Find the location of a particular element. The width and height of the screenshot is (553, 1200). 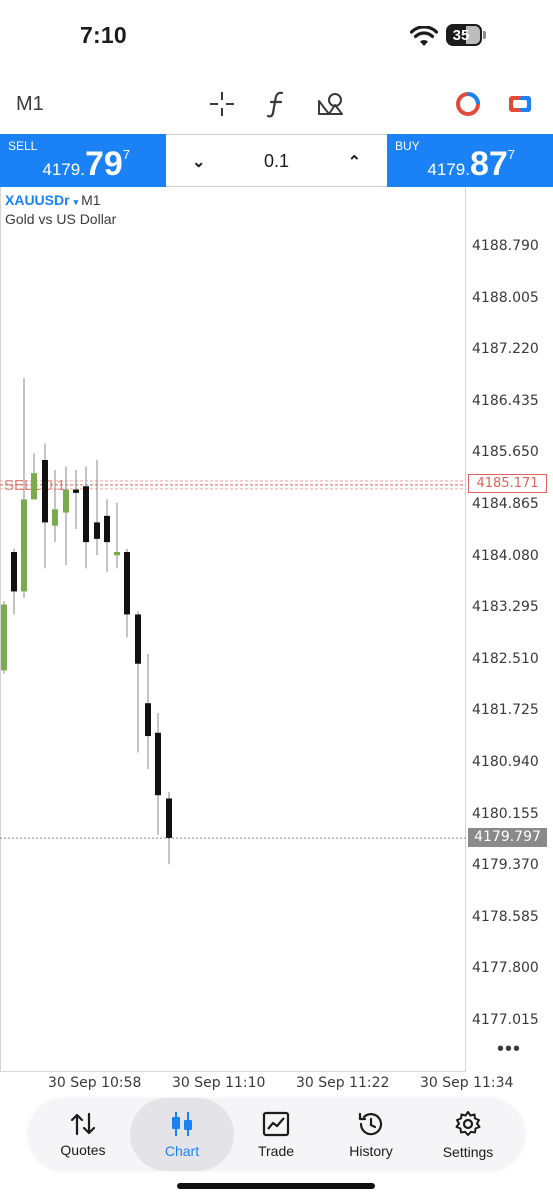

nav-trade: Trade is located at coordinates (276, 1134).